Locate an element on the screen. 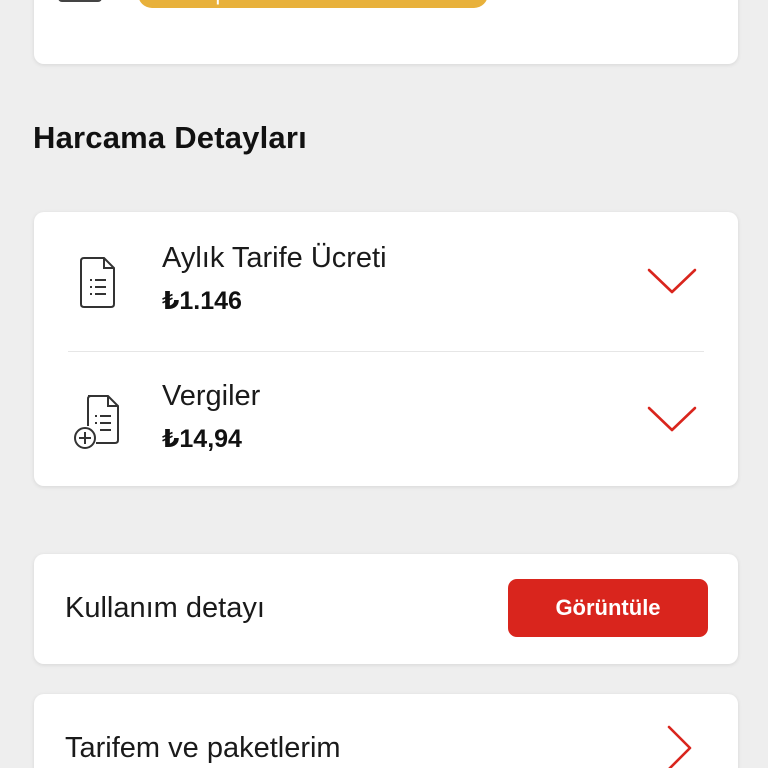 This screenshot has width=768, height=768. calendar-icon is located at coordinates (80, 1).